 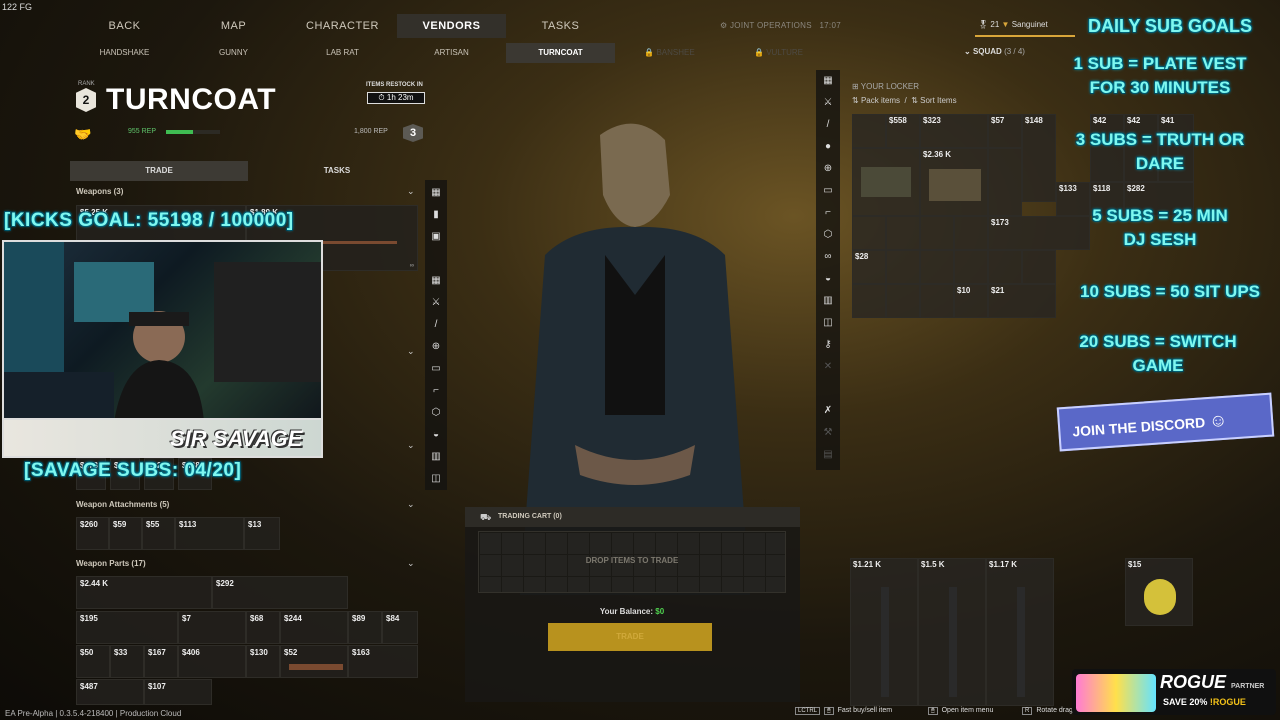 I want to click on joint-operations: ⚙ JOINT OPERATIONS 17:07, so click(x=780, y=25).